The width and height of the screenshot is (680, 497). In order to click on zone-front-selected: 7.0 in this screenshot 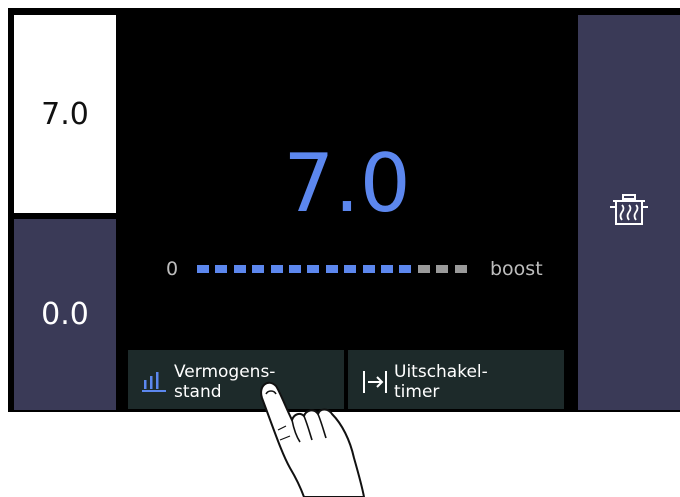, I will do `click(65, 114)`.